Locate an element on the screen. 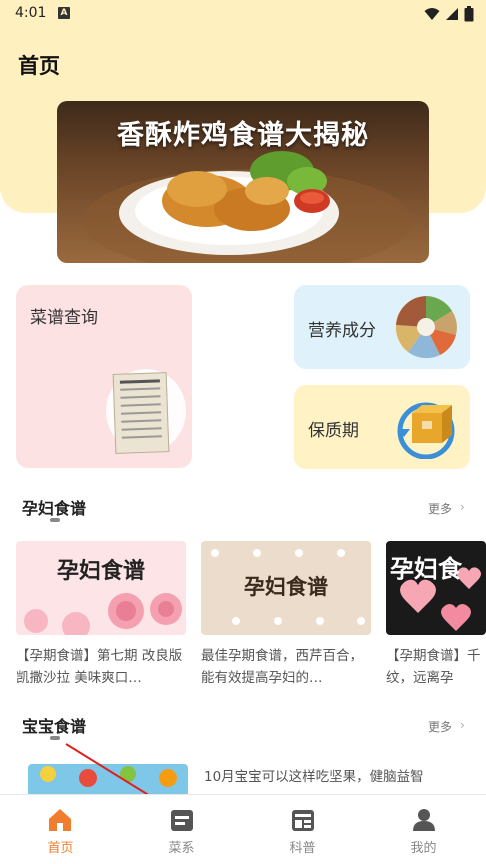  nutrition-label: 营养成分 is located at coordinates (342, 331).